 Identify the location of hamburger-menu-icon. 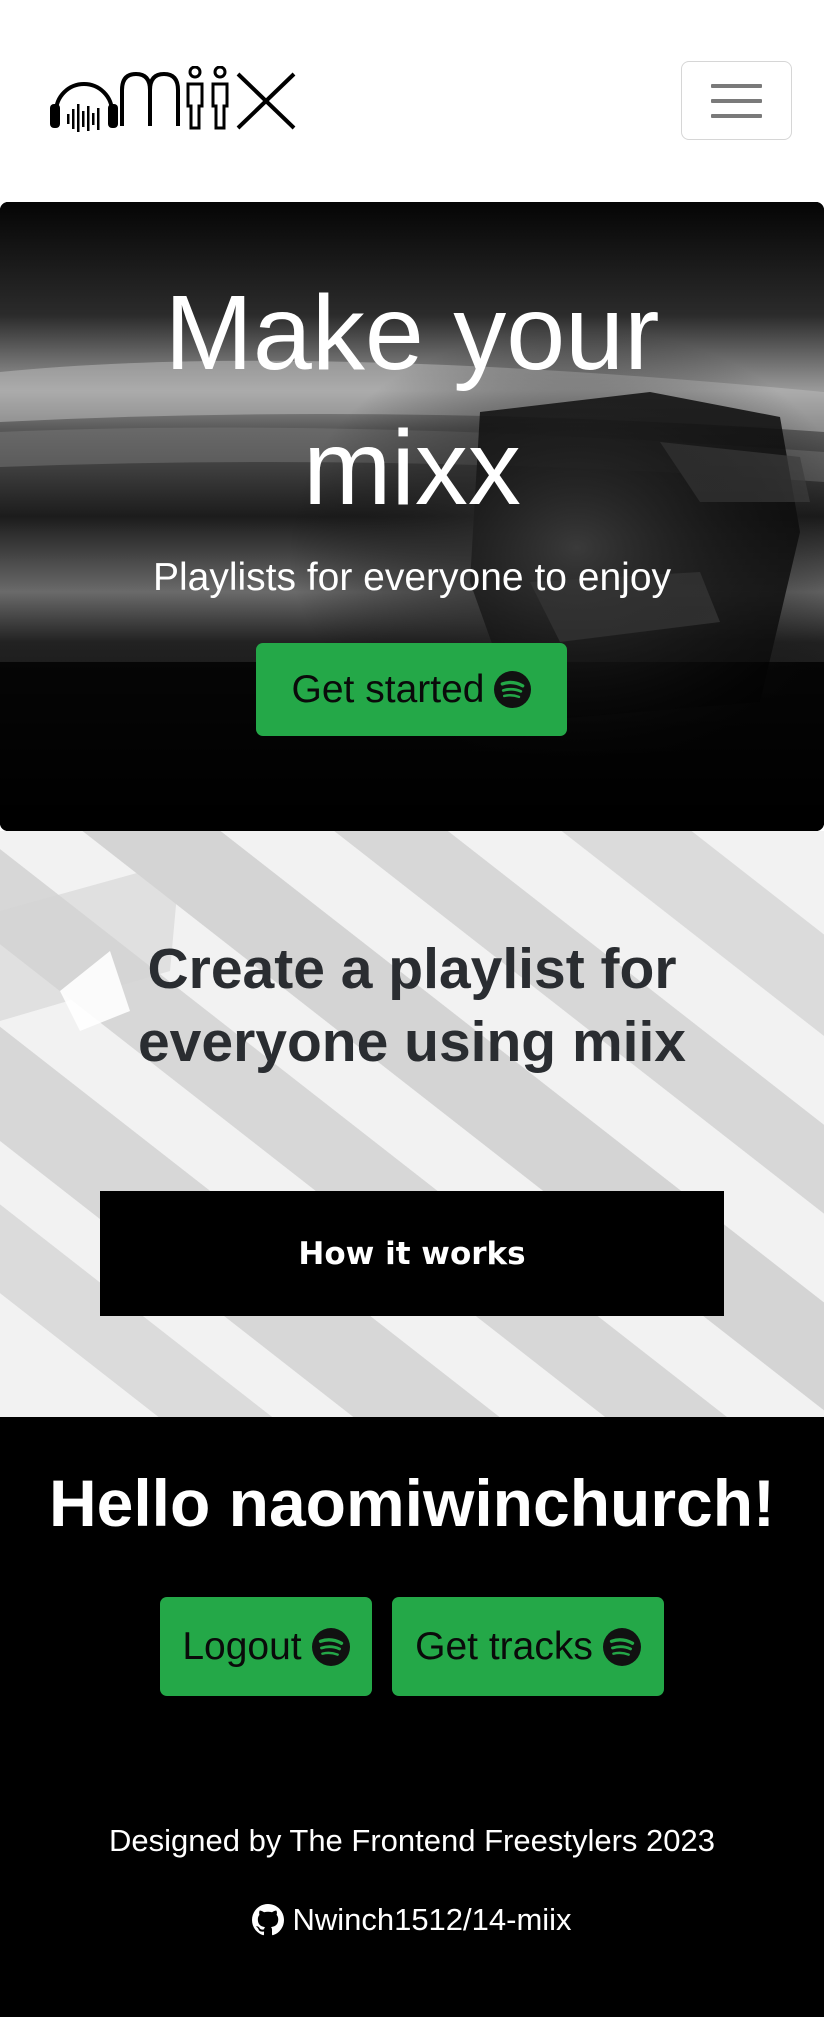
(736, 86).